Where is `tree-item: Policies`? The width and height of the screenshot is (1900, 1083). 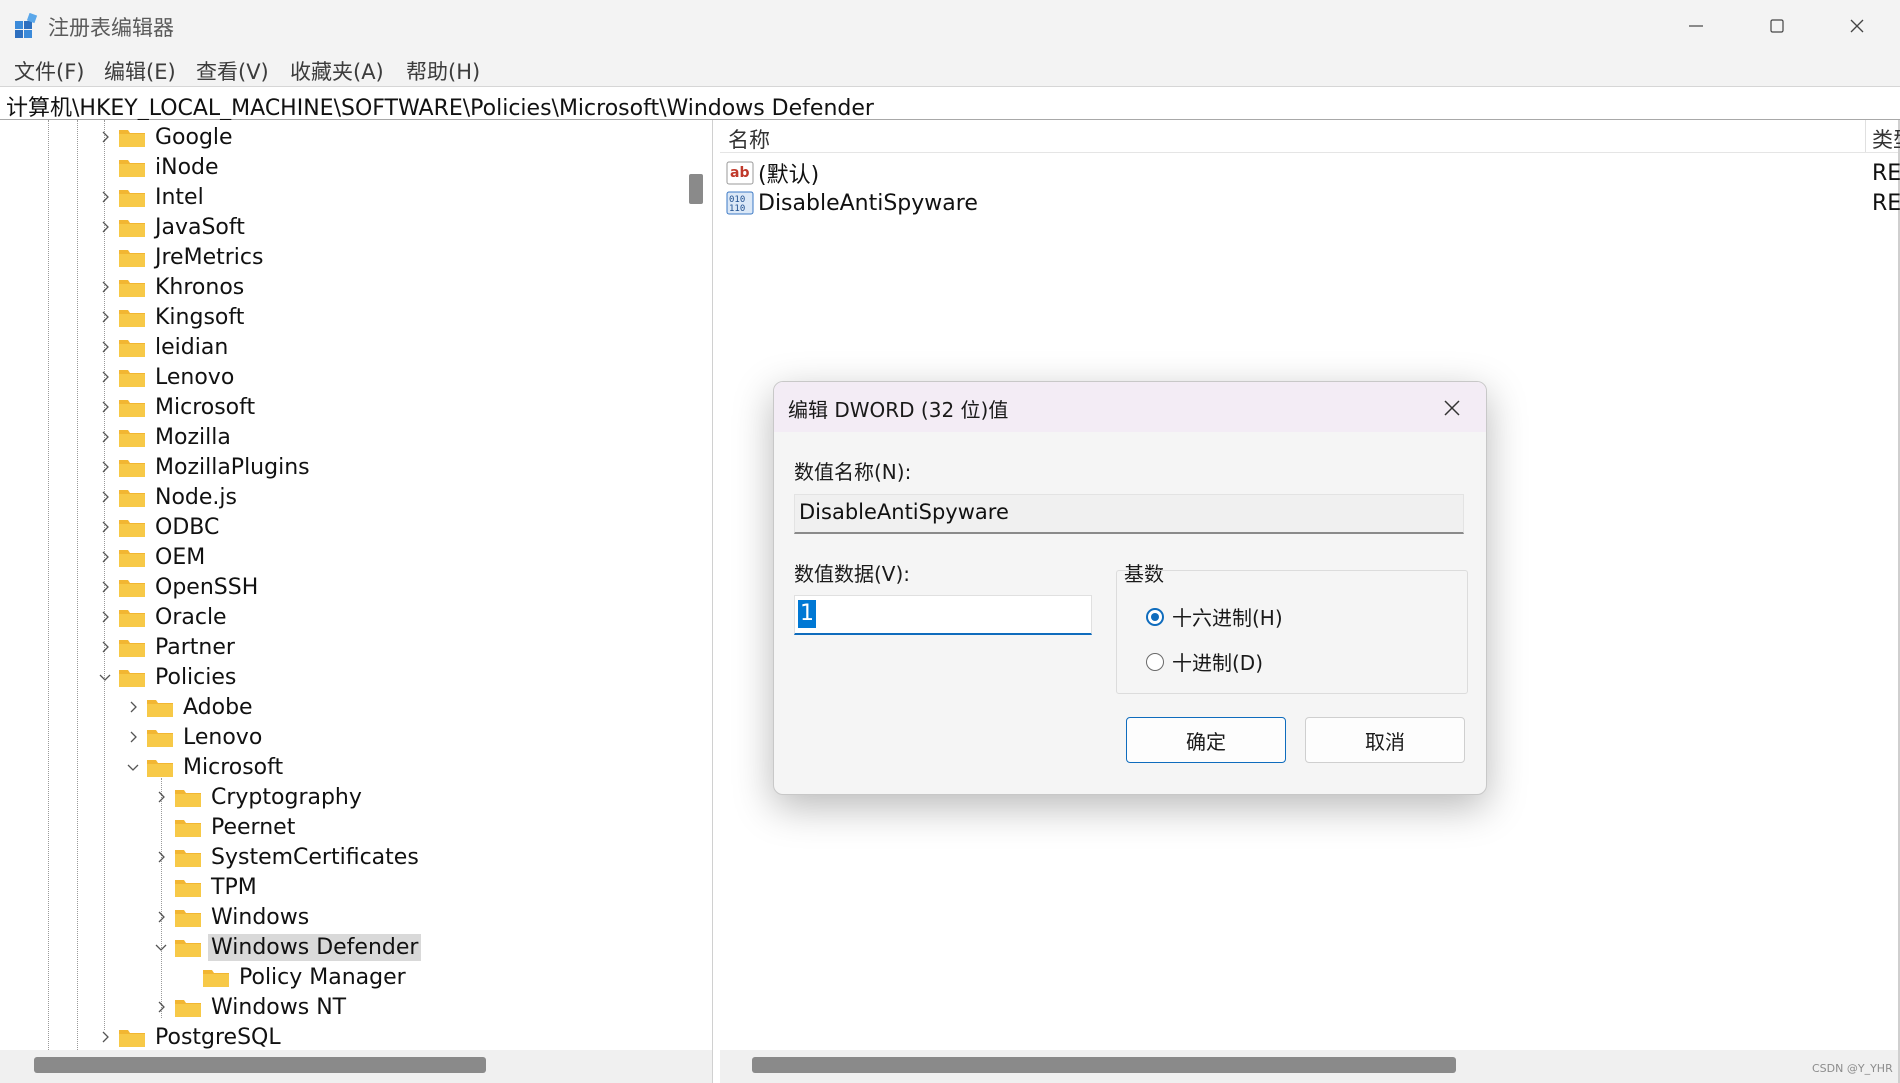 tree-item: Policies is located at coordinates (168, 677).